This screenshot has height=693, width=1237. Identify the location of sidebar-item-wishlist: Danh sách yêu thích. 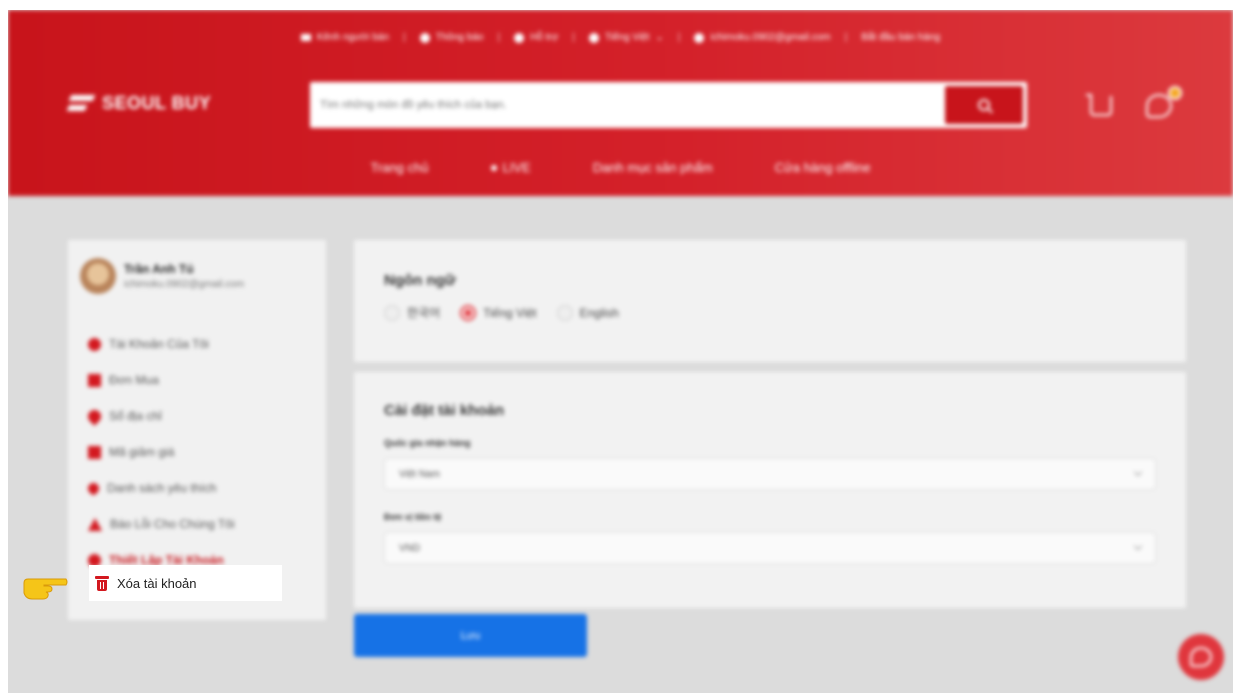
(160, 488).